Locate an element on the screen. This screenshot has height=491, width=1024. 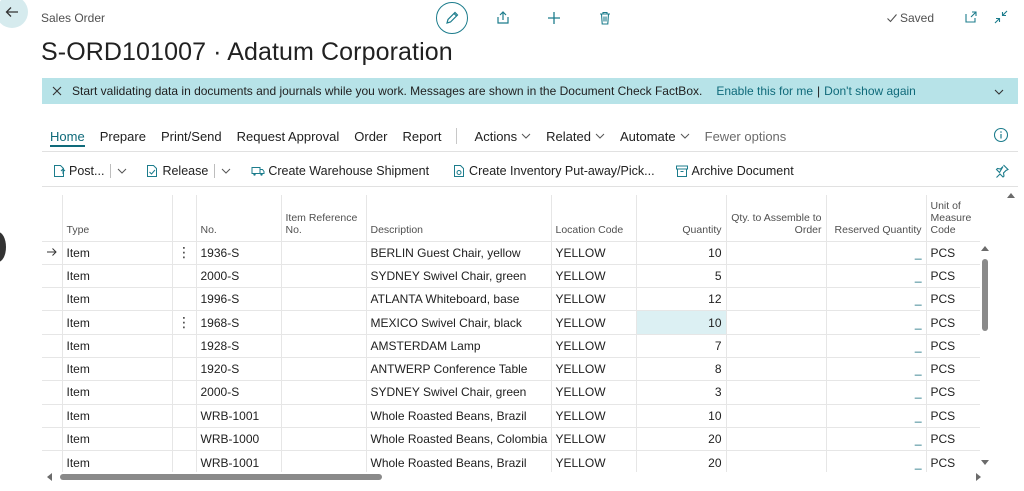
column-header-reserved-quantity: Reserved Quantity is located at coordinates (876, 218).